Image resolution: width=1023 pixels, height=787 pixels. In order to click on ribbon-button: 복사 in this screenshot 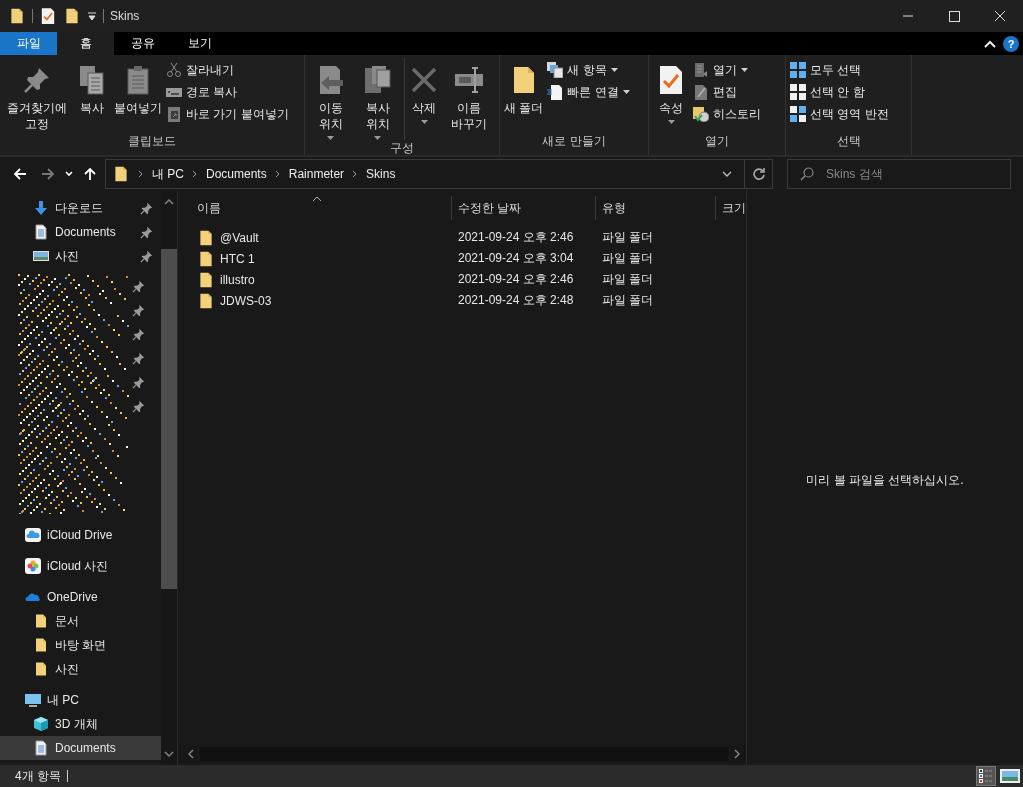, I will do `click(92, 95)`.